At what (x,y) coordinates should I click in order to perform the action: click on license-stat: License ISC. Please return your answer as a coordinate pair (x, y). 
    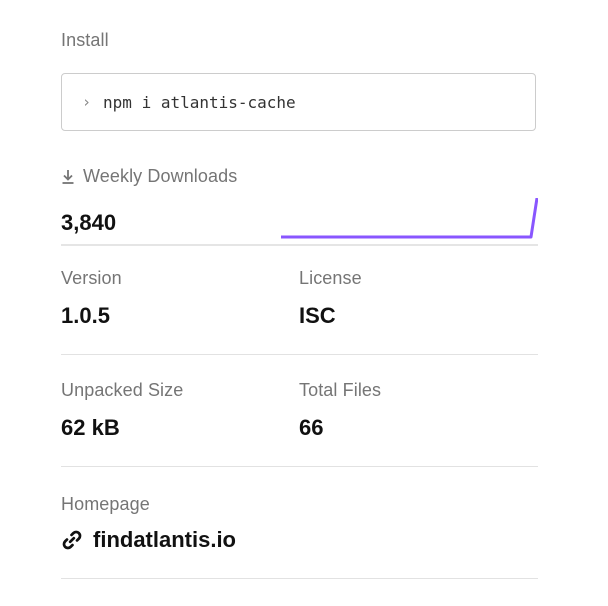
    Looking at the image, I should click on (330, 298).